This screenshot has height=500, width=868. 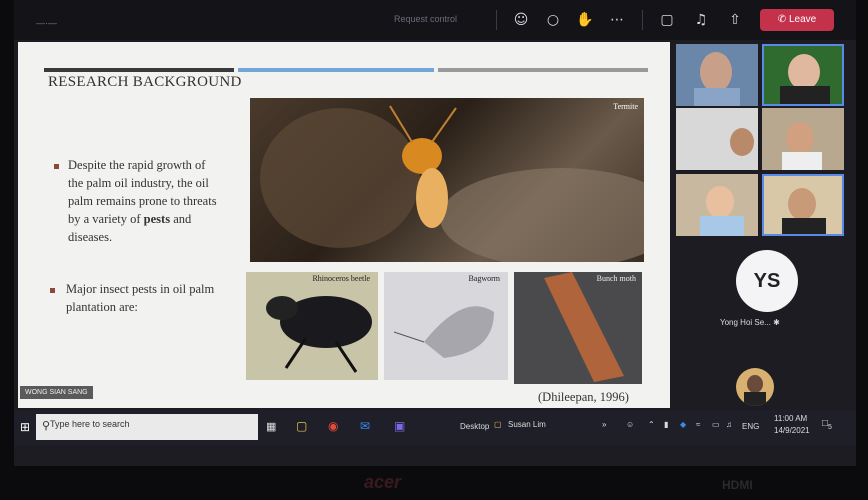 I want to click on susan-lim-label: Susan Lim, so click(x=527, y=424).